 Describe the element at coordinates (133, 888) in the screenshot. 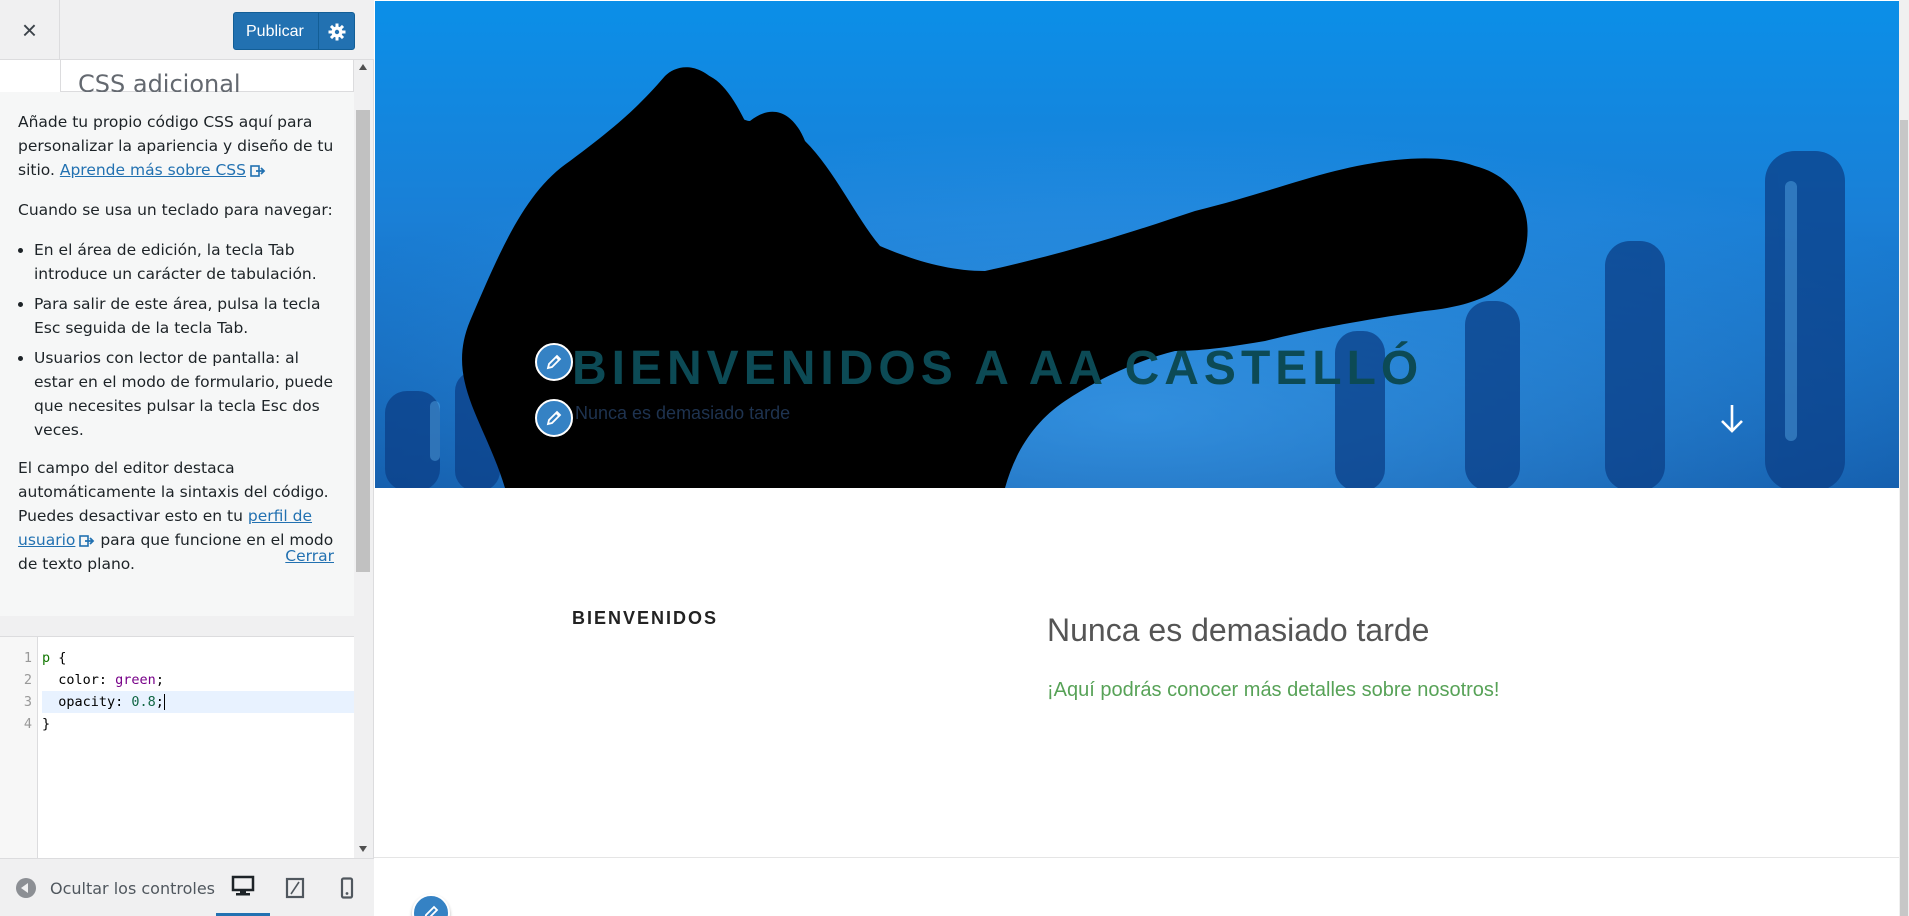

I see `collapse-label: Ocultar los controles` at that location.